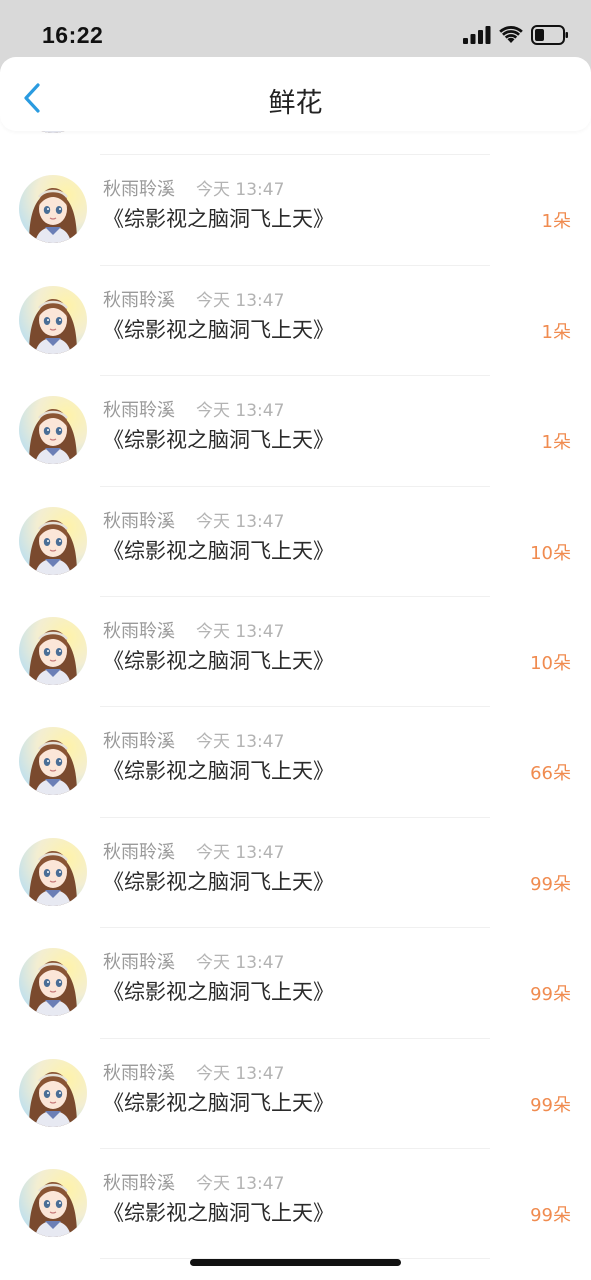 The height and width of the screenshot is (1280, 591). I want to click on wifi-icon, so click(511, 37).